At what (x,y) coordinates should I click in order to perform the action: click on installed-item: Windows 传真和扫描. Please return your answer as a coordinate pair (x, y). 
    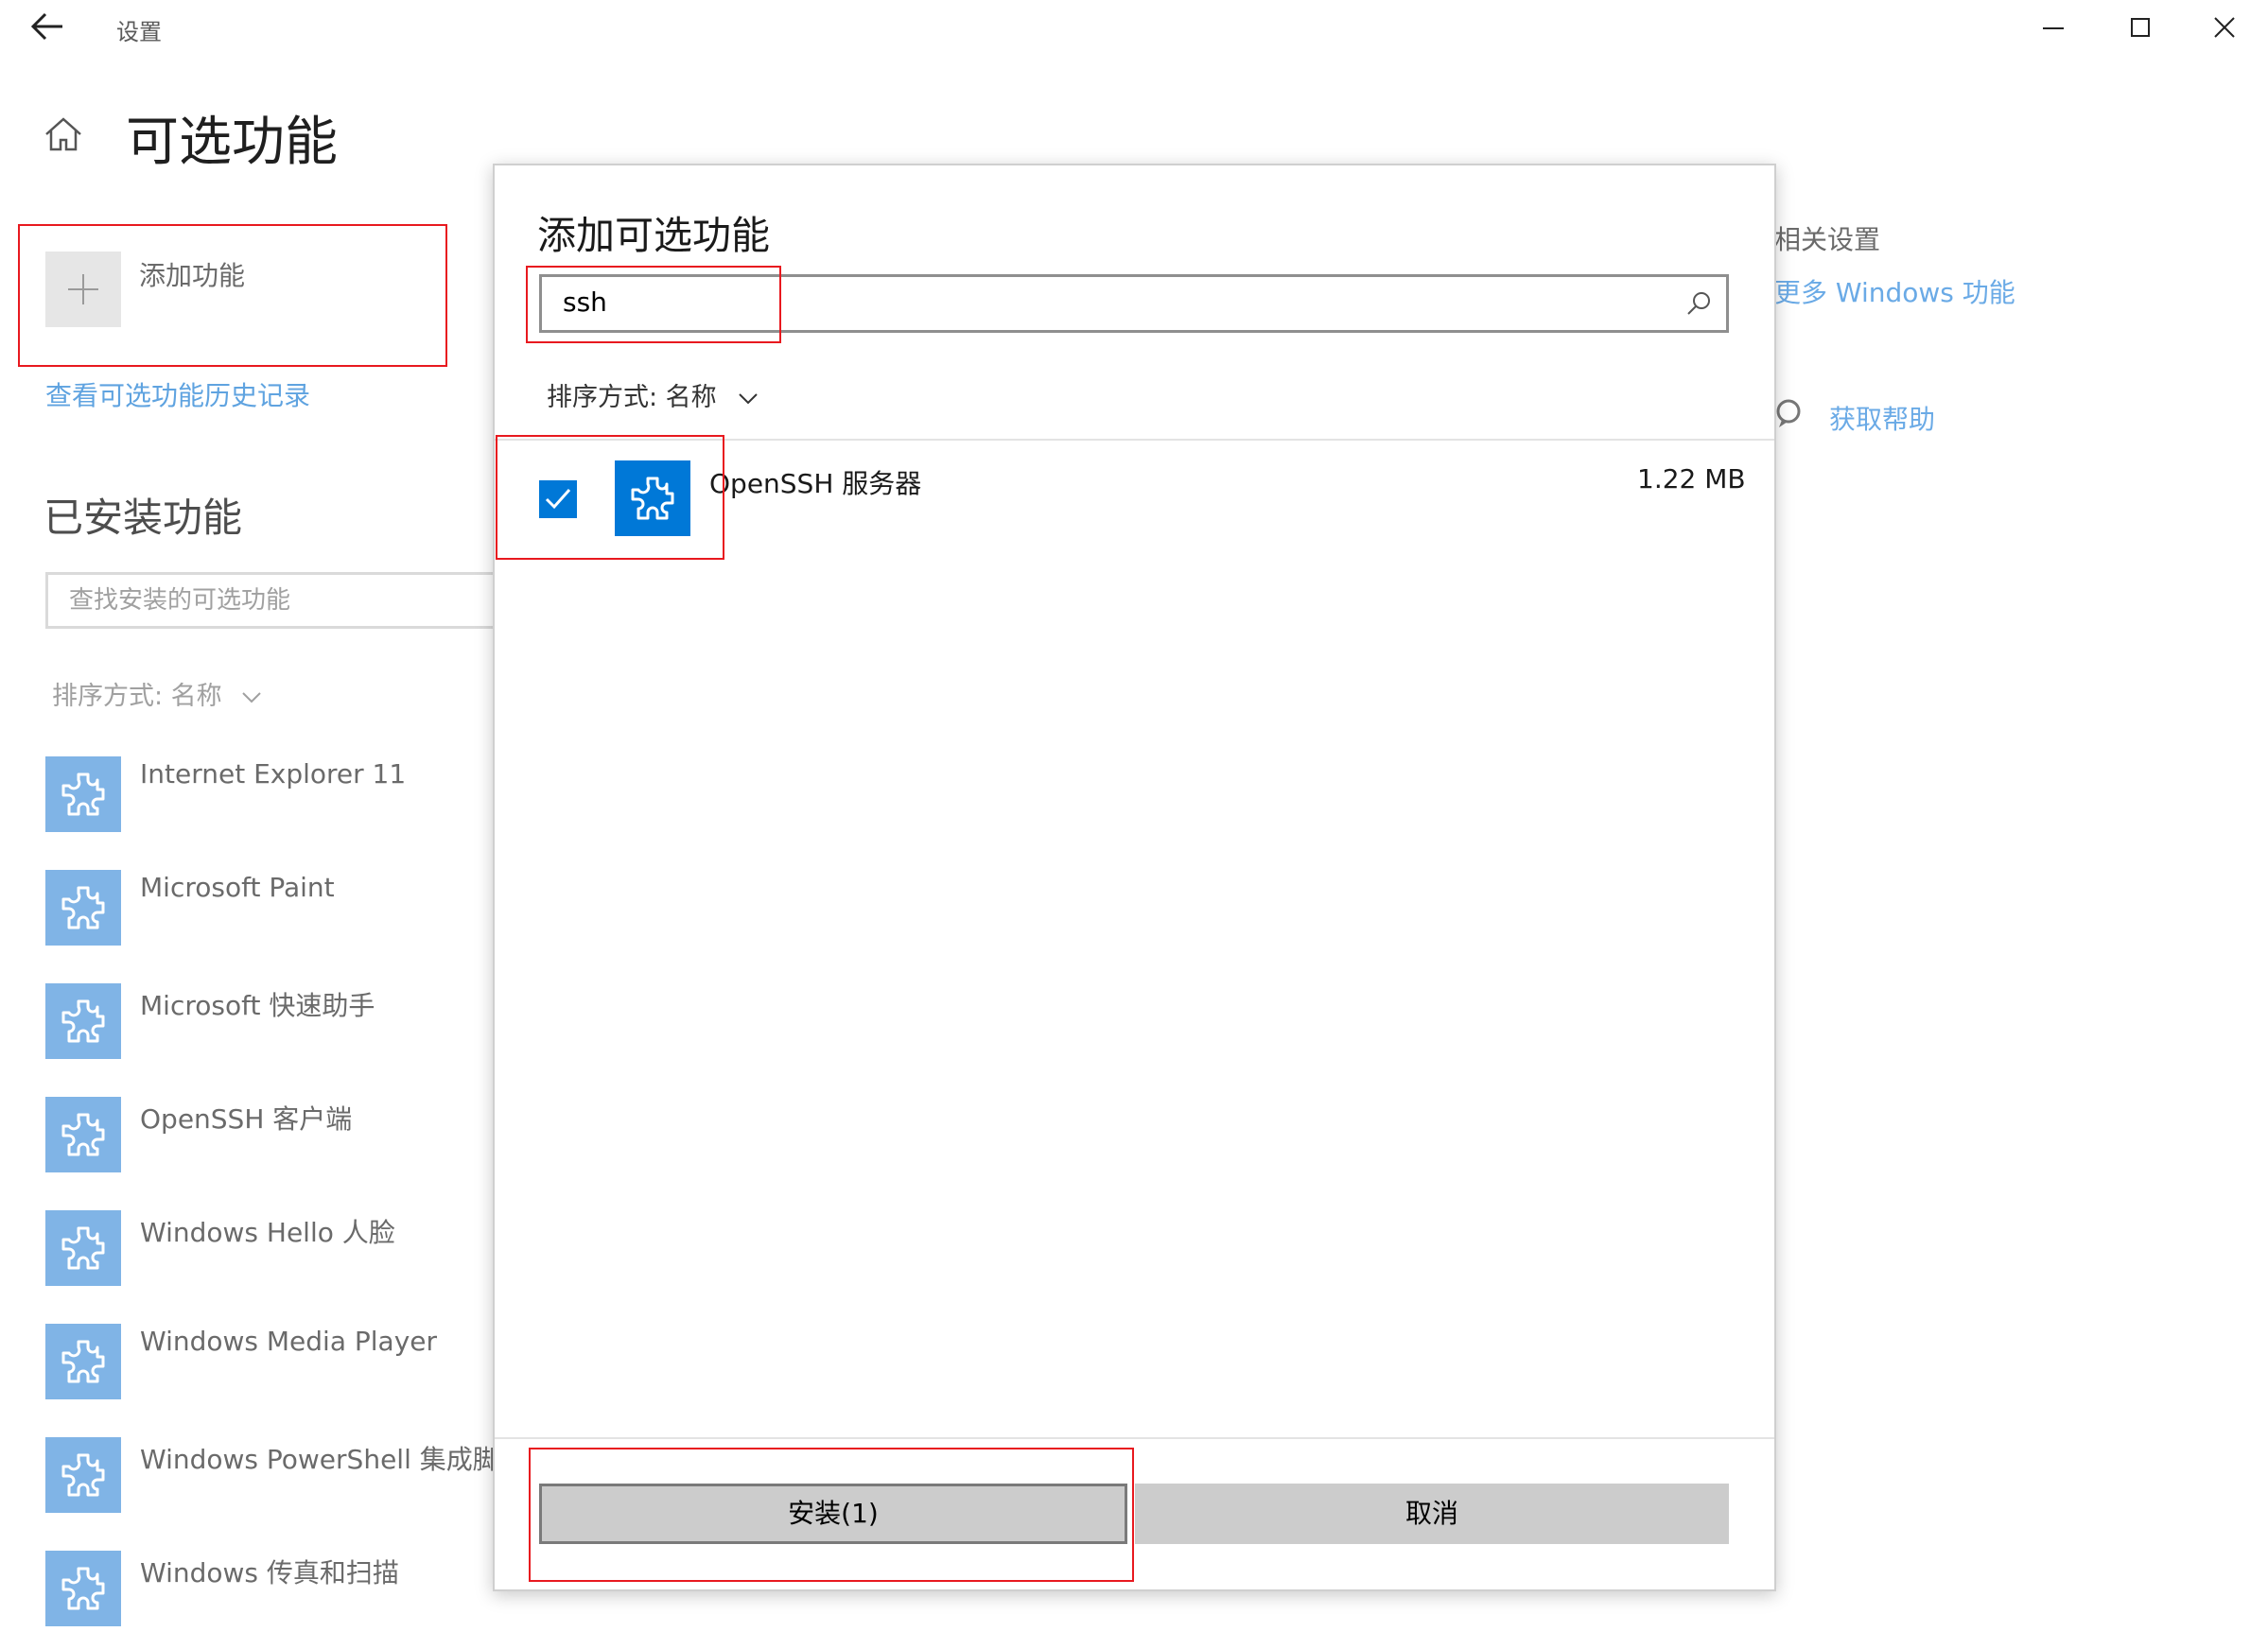
    Looking at the image, I should click on (281, 1588).